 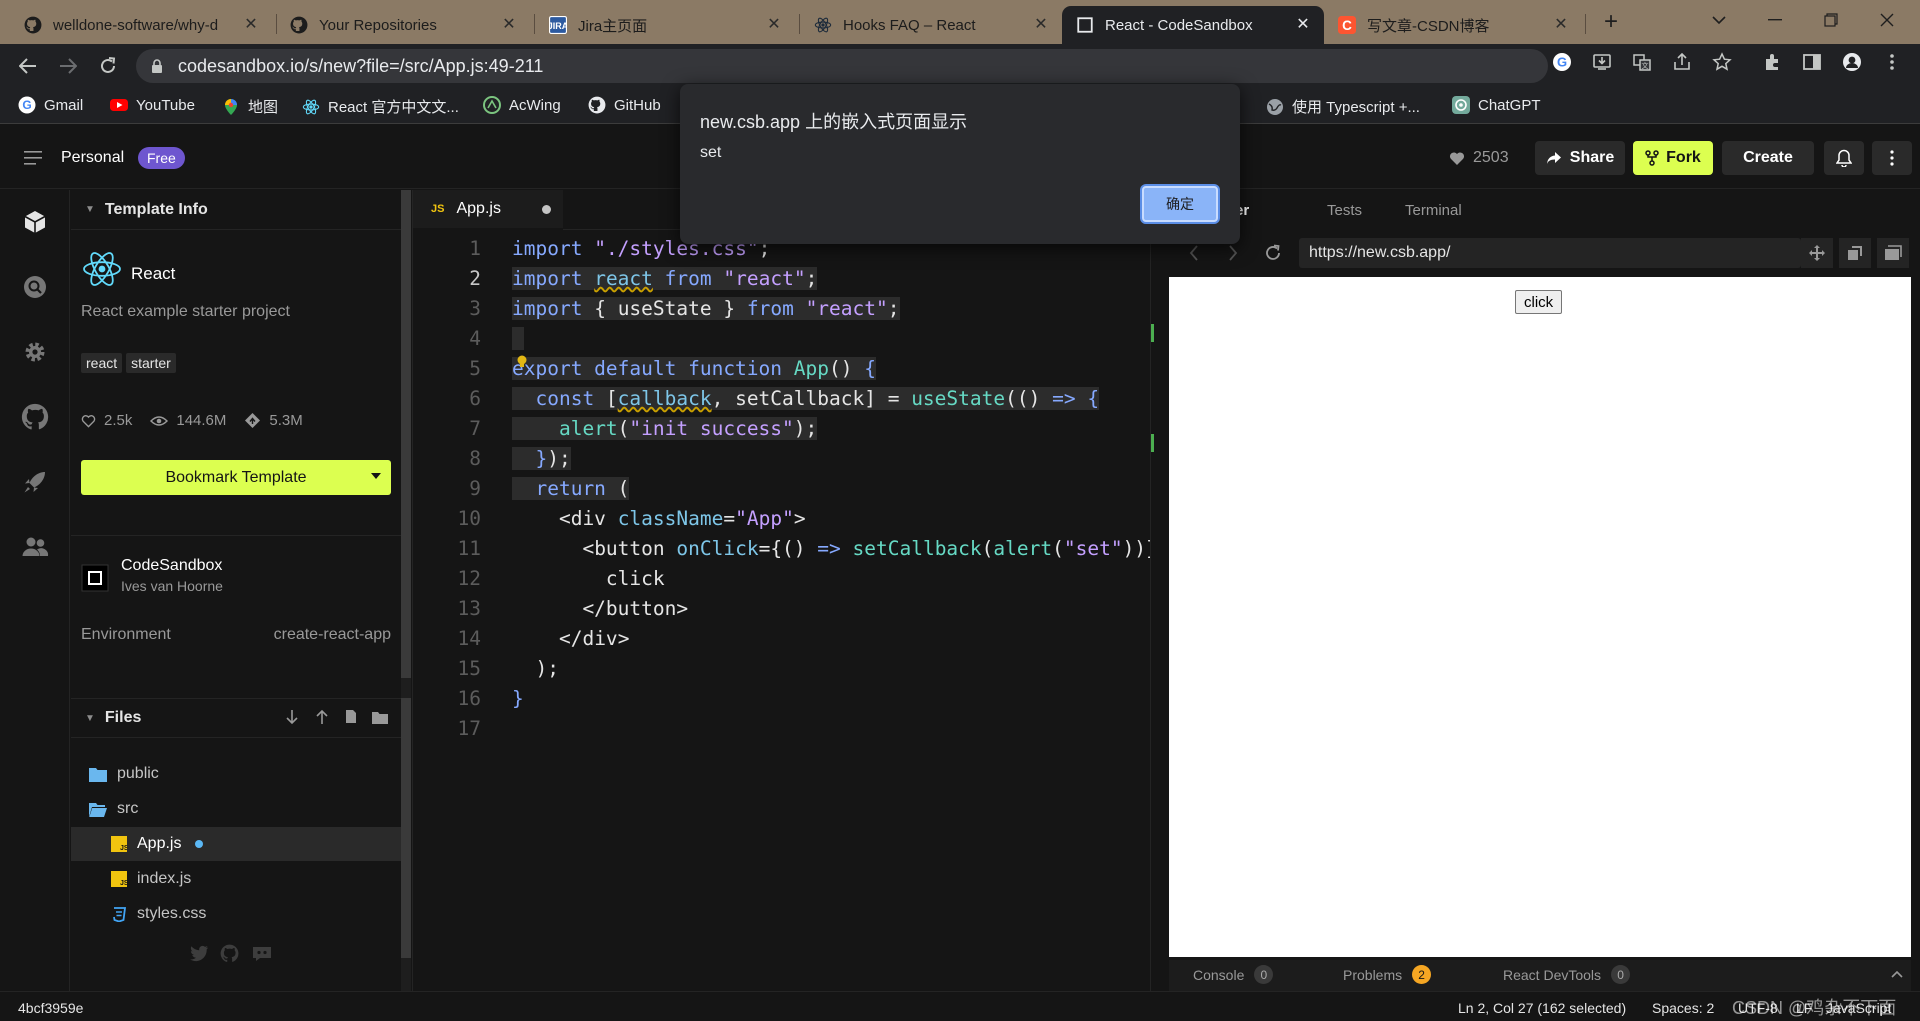 I want to click on unsaved-dot, so click(x=546, y=209).